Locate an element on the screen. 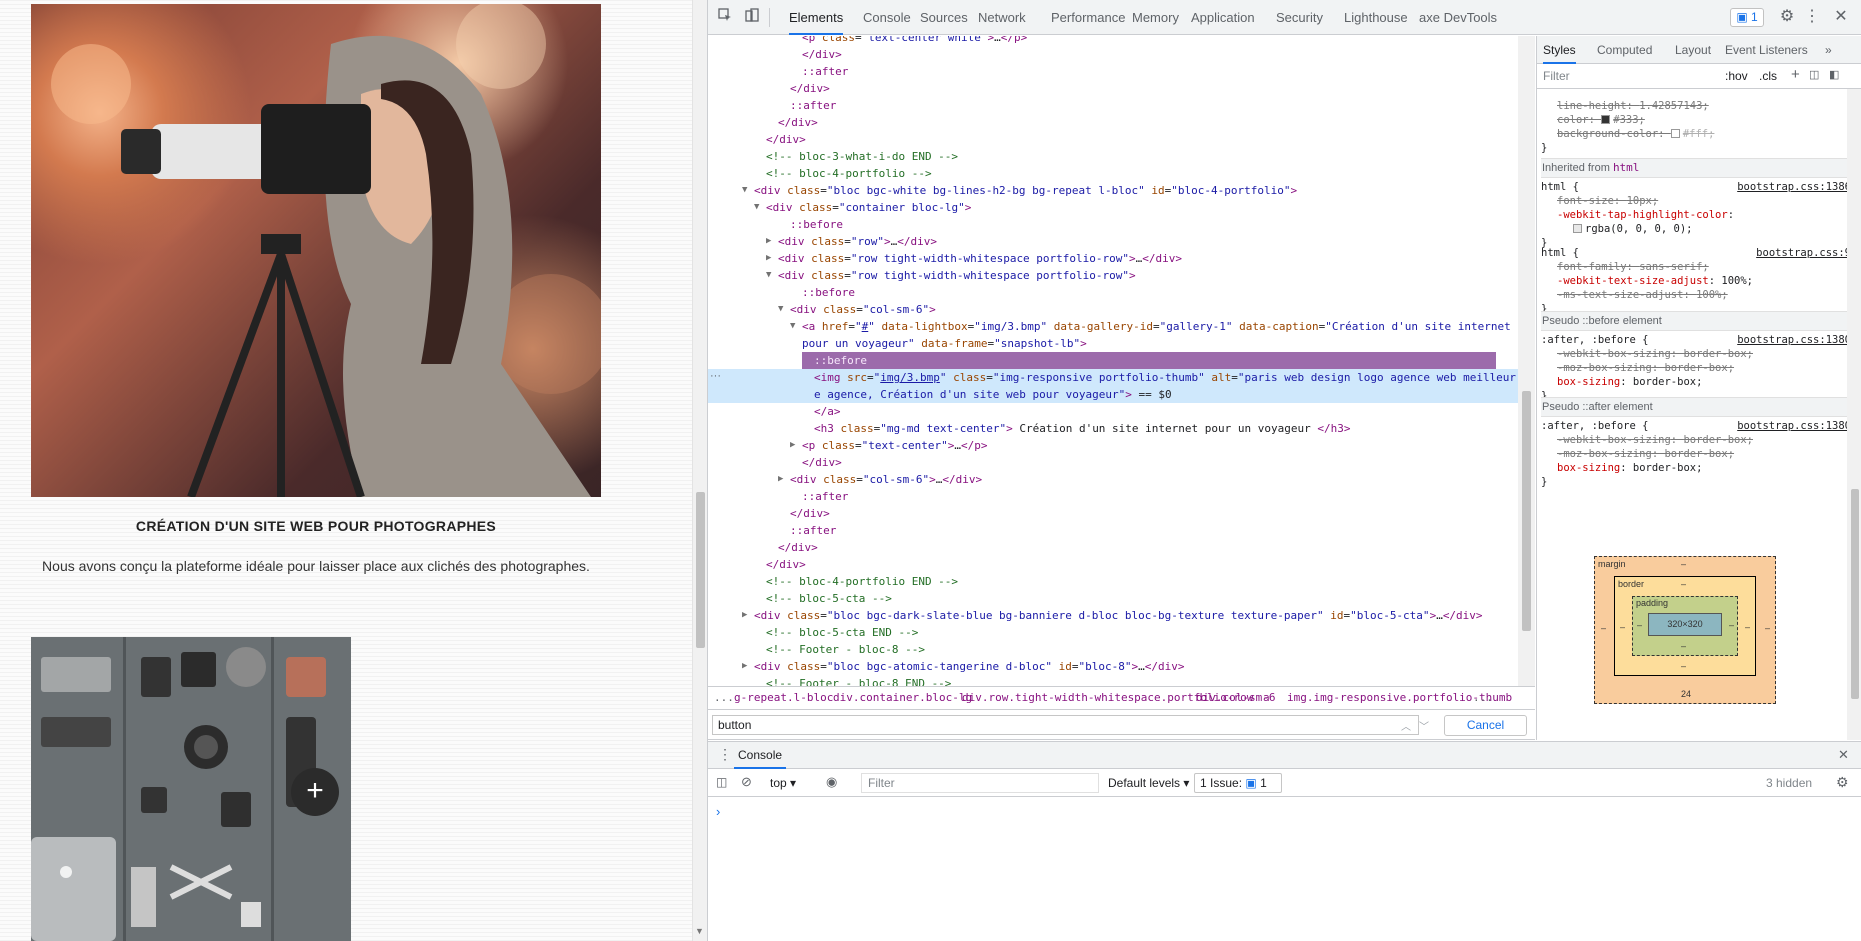 This screenshot has width=1861, height=941. hover-state-toggle: :hov is located at coordinates (1736, 76).